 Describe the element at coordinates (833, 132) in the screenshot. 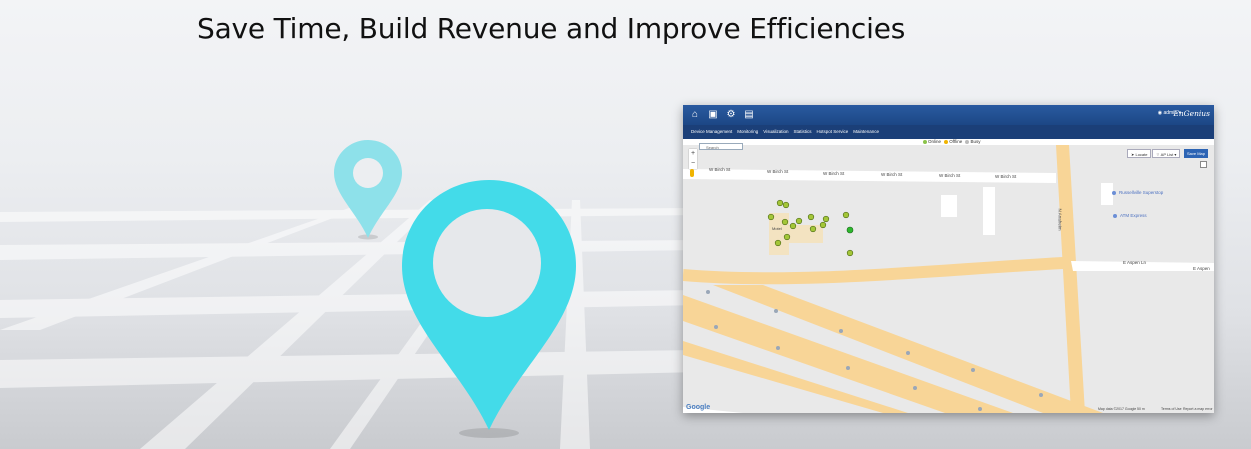

I see `menu-hotspot-service: Hotspot Service` at that location.